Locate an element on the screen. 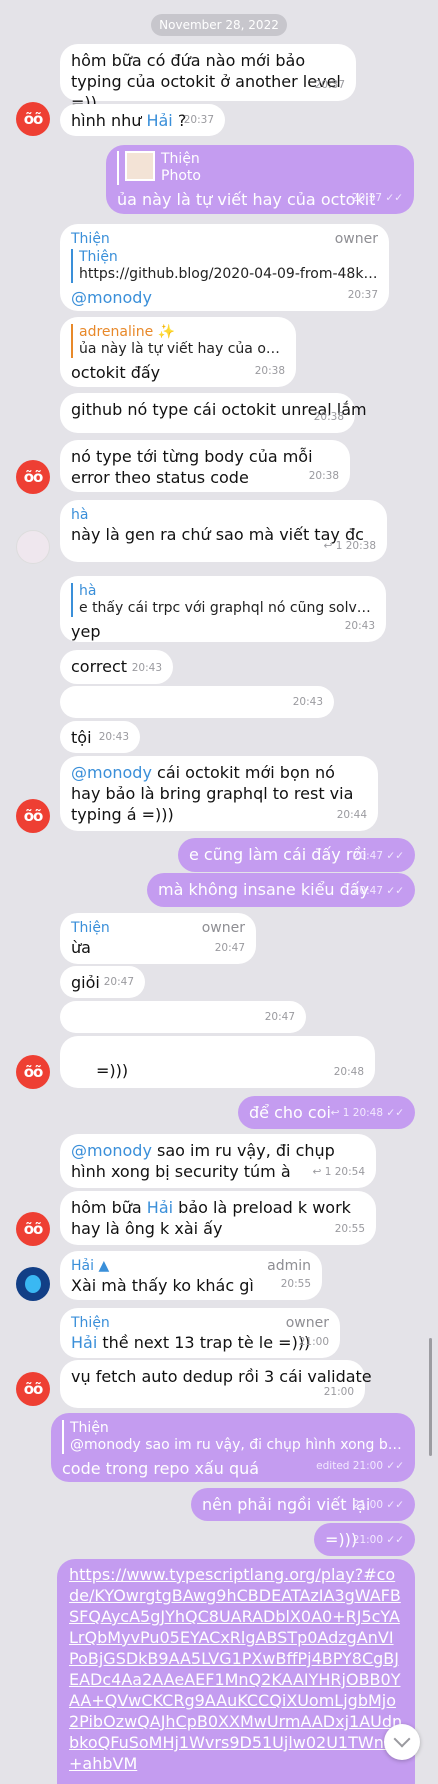  message-time: 21:00 is located at coordinates (313, 1342).